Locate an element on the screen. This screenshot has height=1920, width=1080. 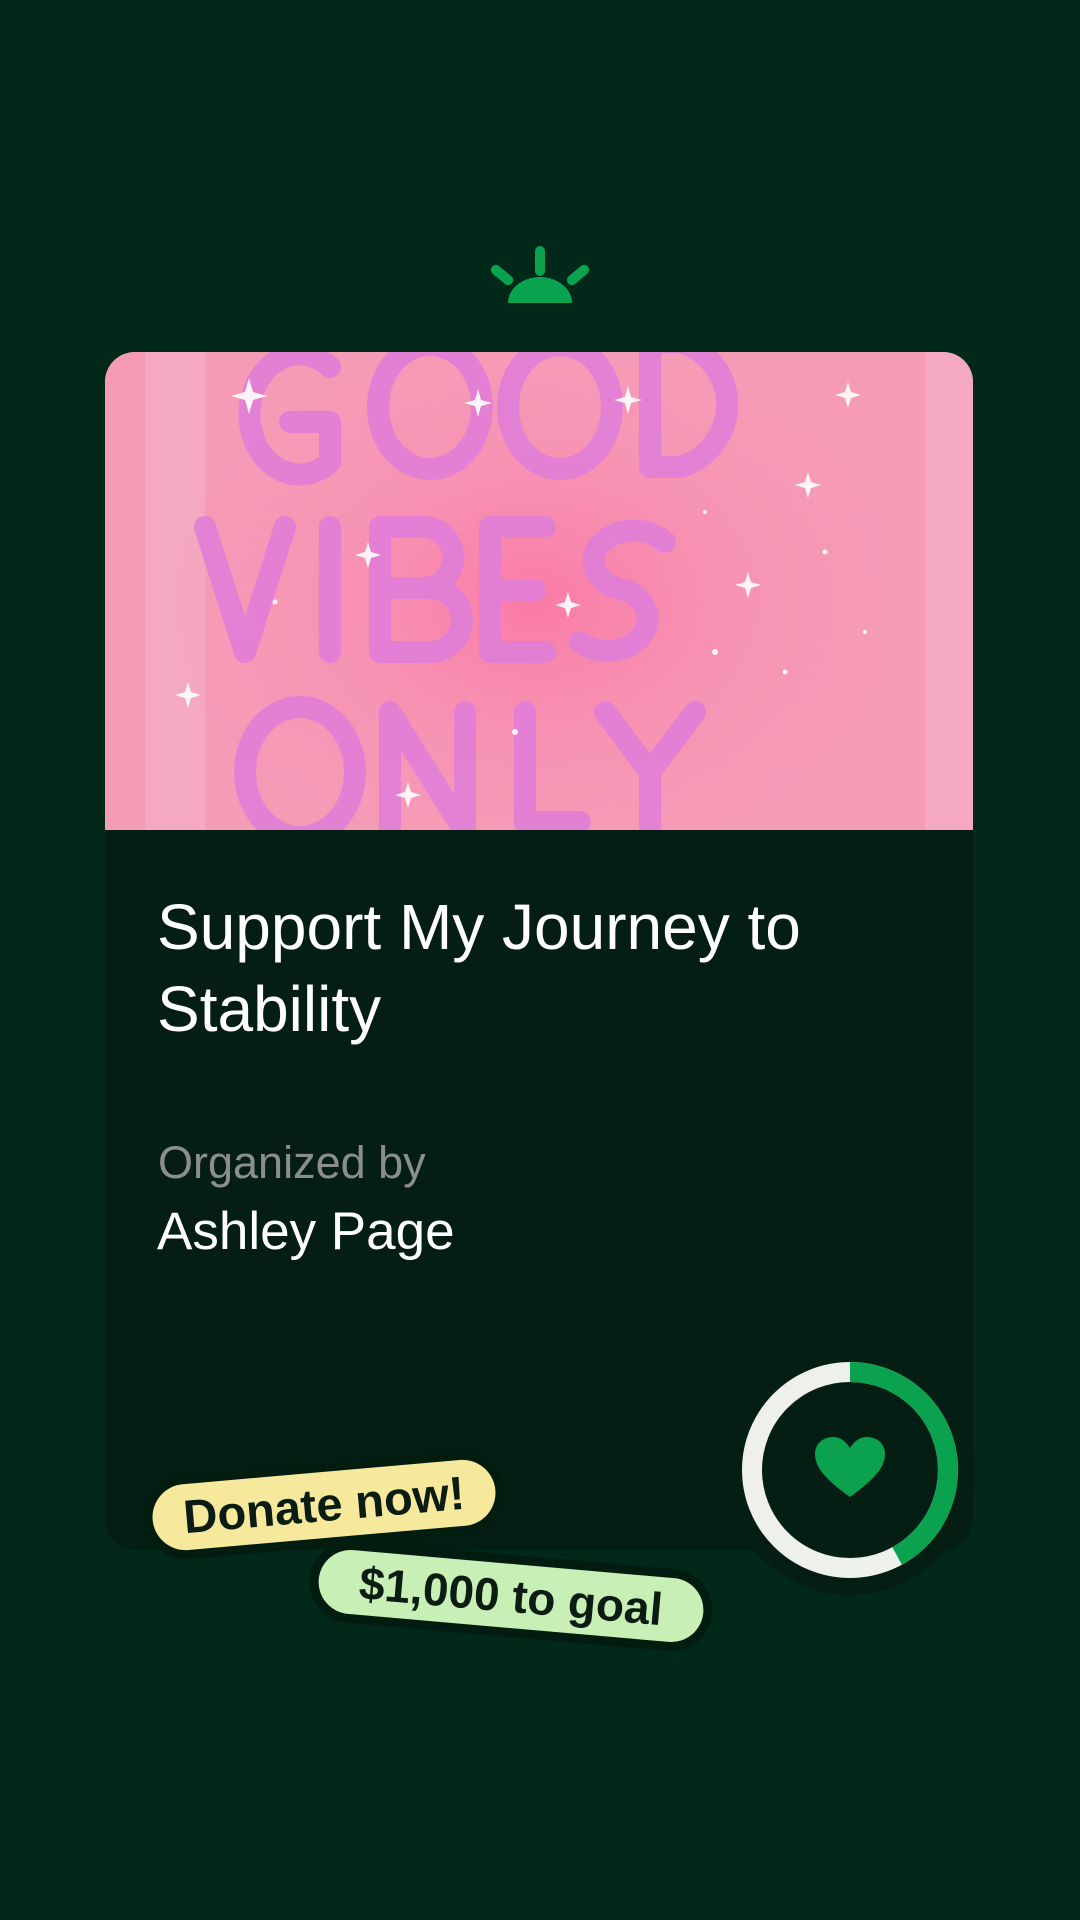
fundraiser-title: Support My Journey to Stability is located at coordinates (479, 968).